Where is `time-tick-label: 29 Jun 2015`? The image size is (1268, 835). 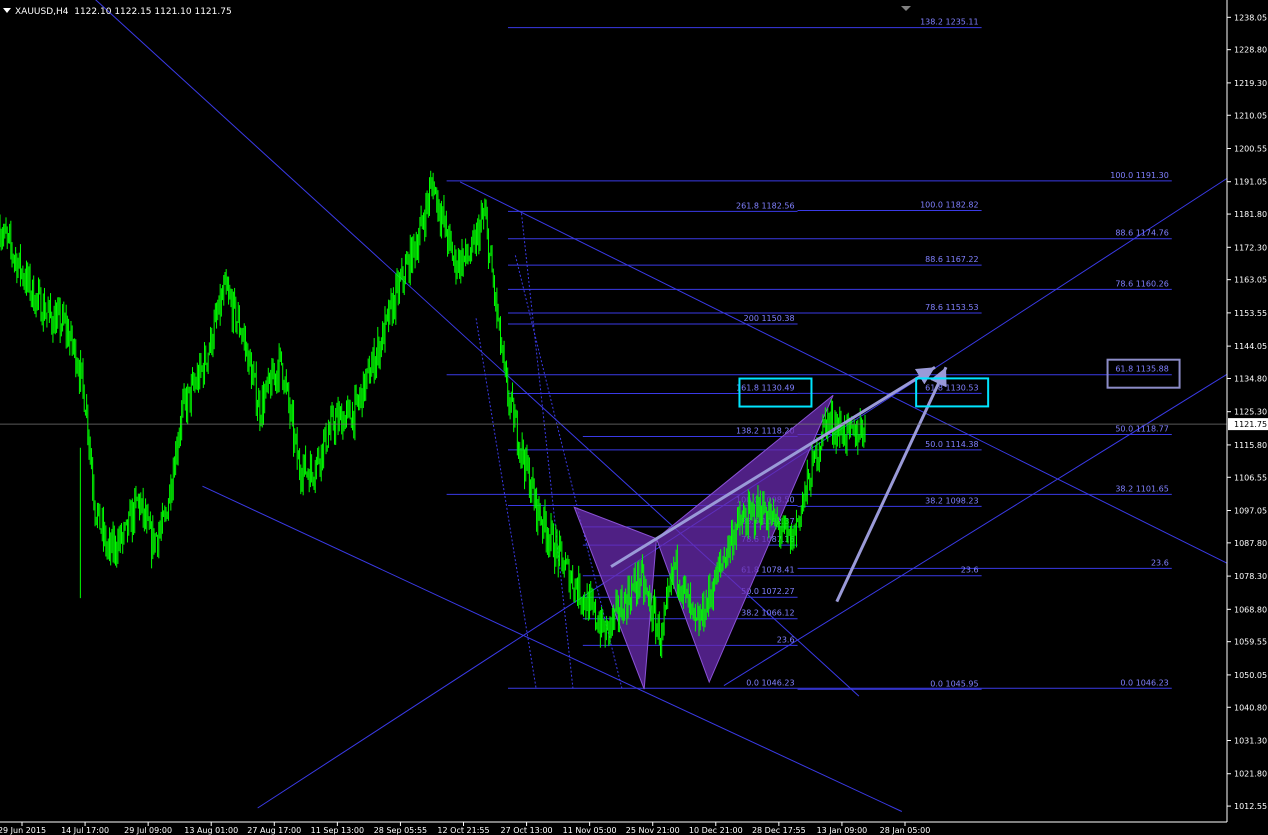
time-tick-label: 29 Jun 2015 is located at coordinates (23, 830).